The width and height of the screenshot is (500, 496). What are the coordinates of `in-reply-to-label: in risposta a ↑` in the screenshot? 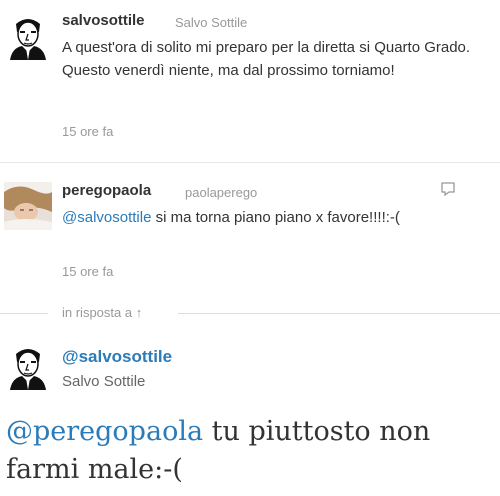 It's located at (102, 312).